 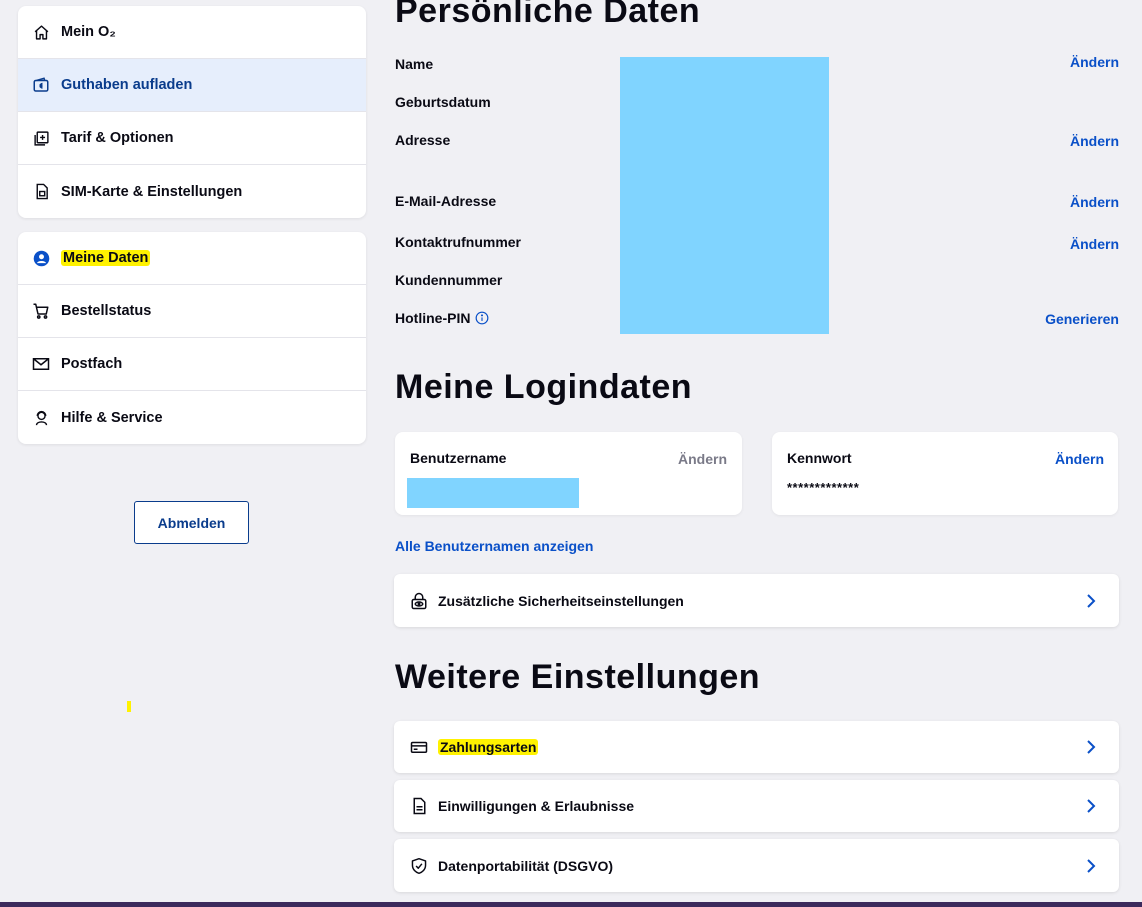 What do you see at coordinates (571, 904) in the screenshot?
I see `bottom-edge-bar` at bounding box center [571, 904].